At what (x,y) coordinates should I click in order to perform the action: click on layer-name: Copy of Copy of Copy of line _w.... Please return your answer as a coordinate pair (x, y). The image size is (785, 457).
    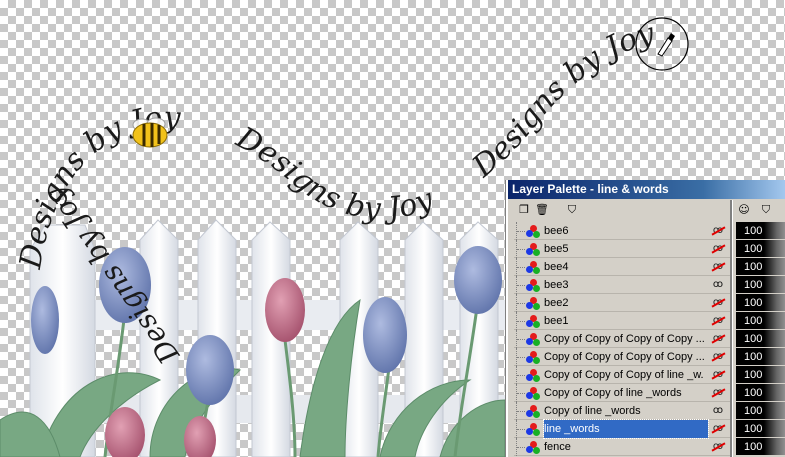
    Looking at the image, I should click on (624, 375).